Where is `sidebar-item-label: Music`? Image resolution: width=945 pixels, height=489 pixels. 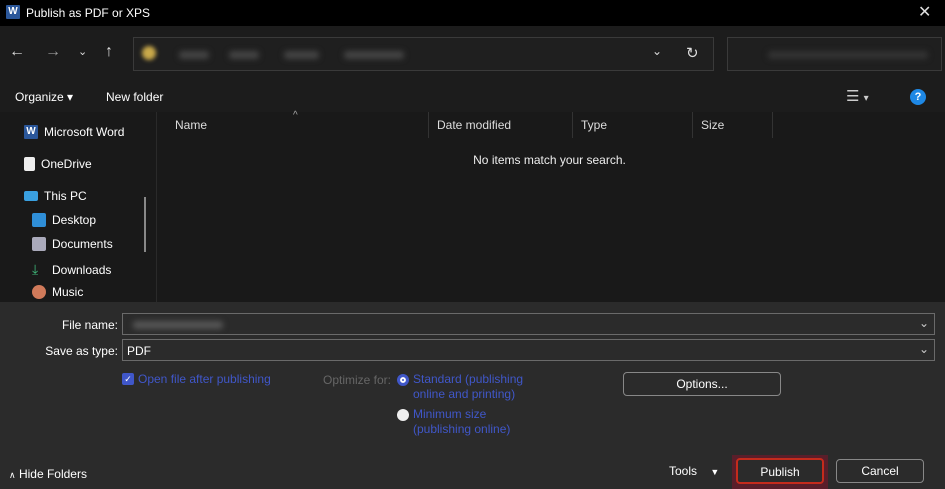
sidebar-item-label: Music is located at coordinates (68, 292).